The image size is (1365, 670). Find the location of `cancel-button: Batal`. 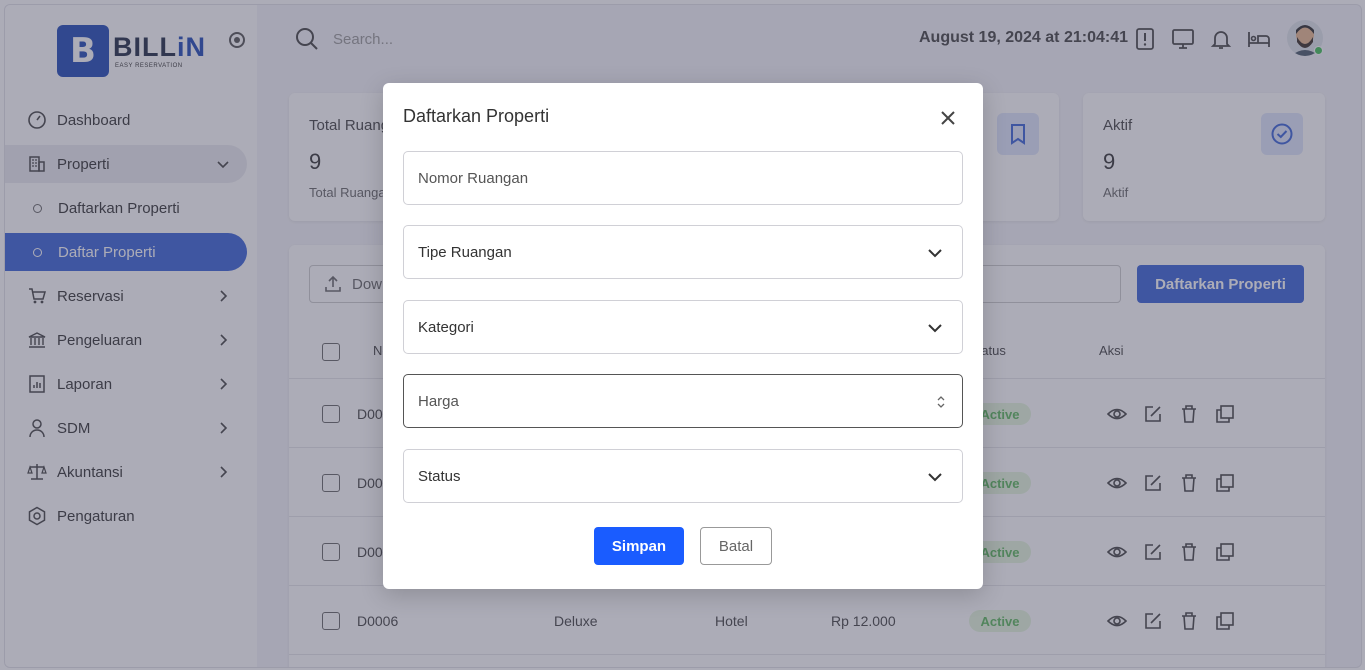

cancel-button: Batal is located at coordinates (736, 546).